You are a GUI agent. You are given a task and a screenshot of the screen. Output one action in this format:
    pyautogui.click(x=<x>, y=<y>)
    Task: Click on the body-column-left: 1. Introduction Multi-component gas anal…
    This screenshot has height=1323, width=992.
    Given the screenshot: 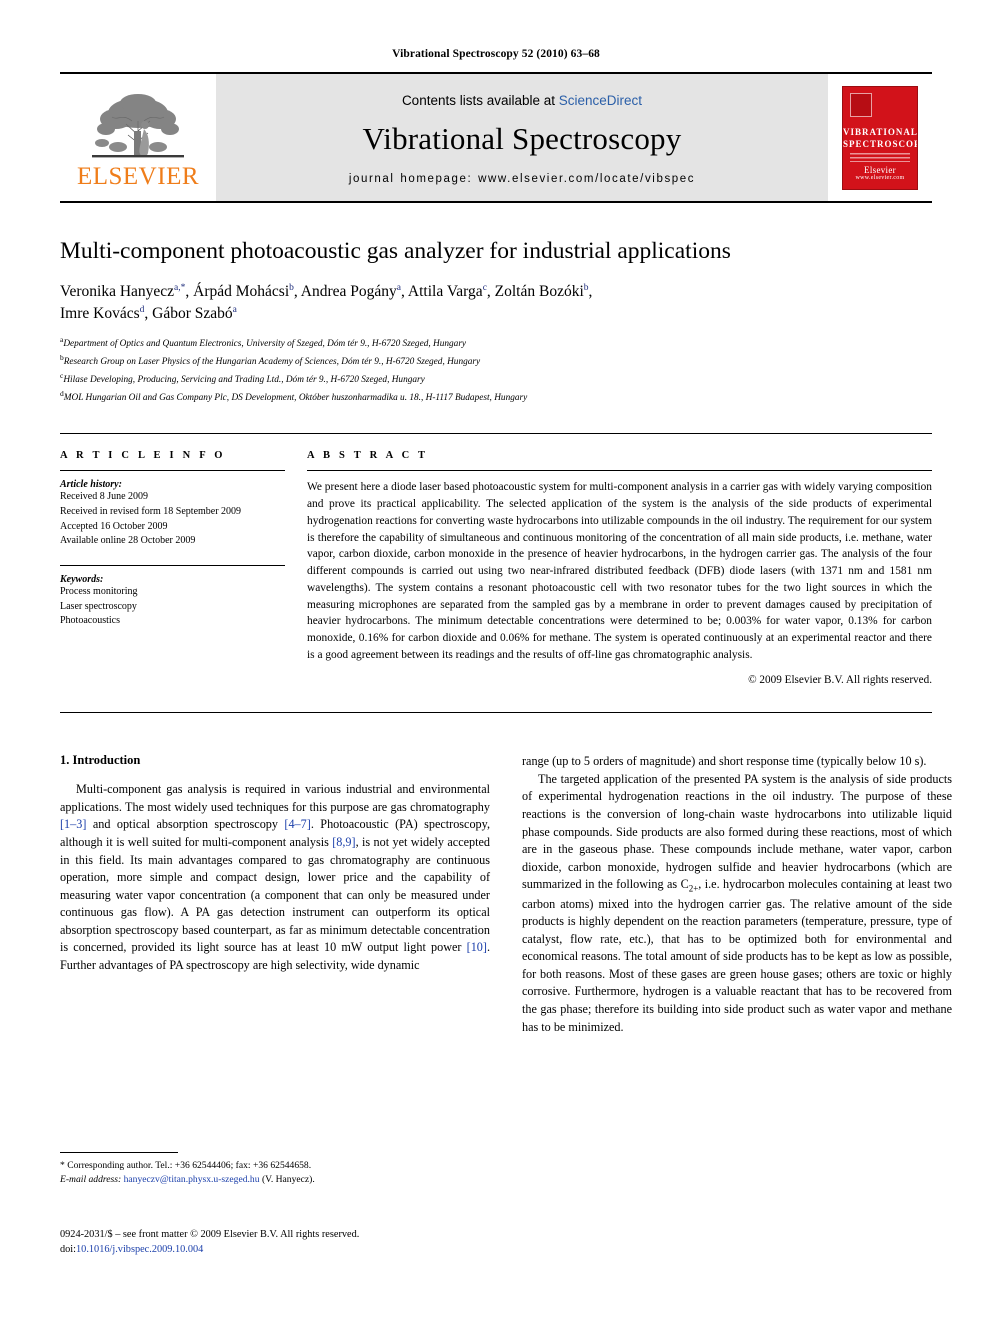 What is the action you would take?
    pyautogui.click(x=275, y=894)
    